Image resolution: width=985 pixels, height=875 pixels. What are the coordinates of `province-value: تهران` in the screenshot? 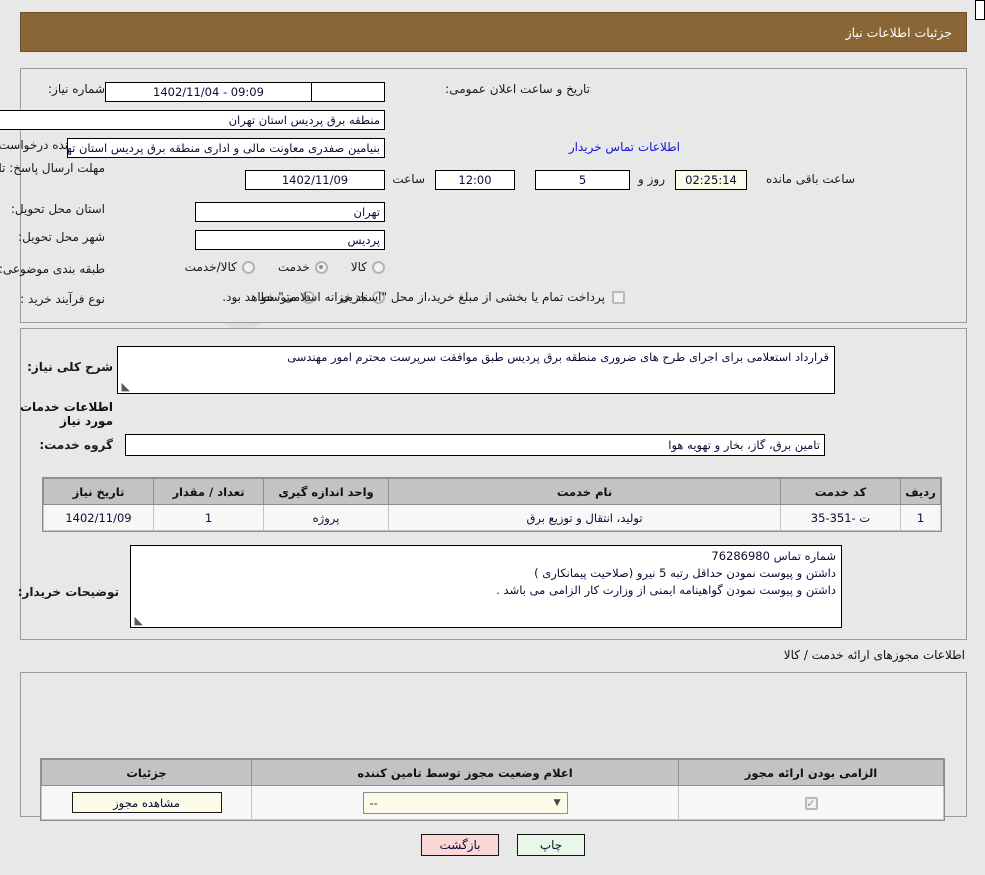 It's located at (290, 212).